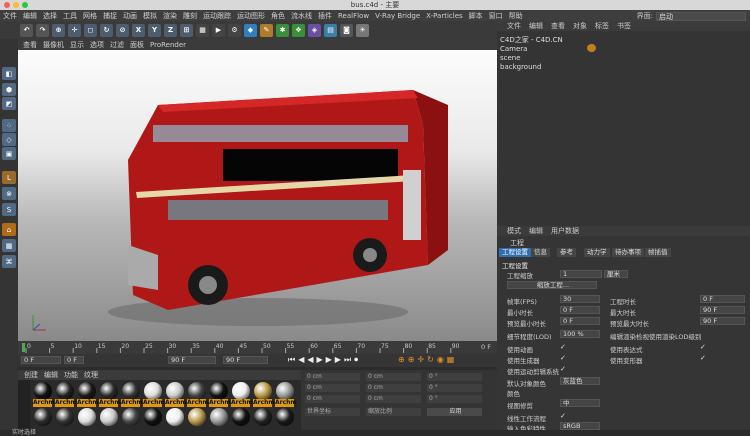 This screenshot has height=436, width=750. I want to click on start-frame-field: 0 F, so click(41, 360).